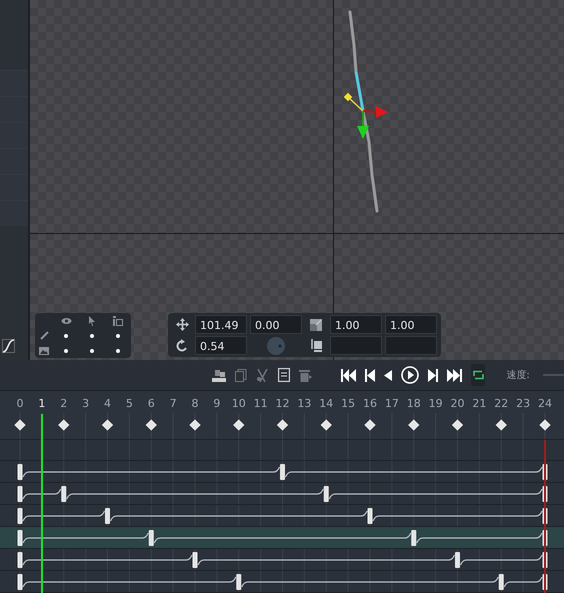 Image resolution: width=564 pixels, height=593 pixels. I want to click on position-x-field: 101.49, so click(221, 324).